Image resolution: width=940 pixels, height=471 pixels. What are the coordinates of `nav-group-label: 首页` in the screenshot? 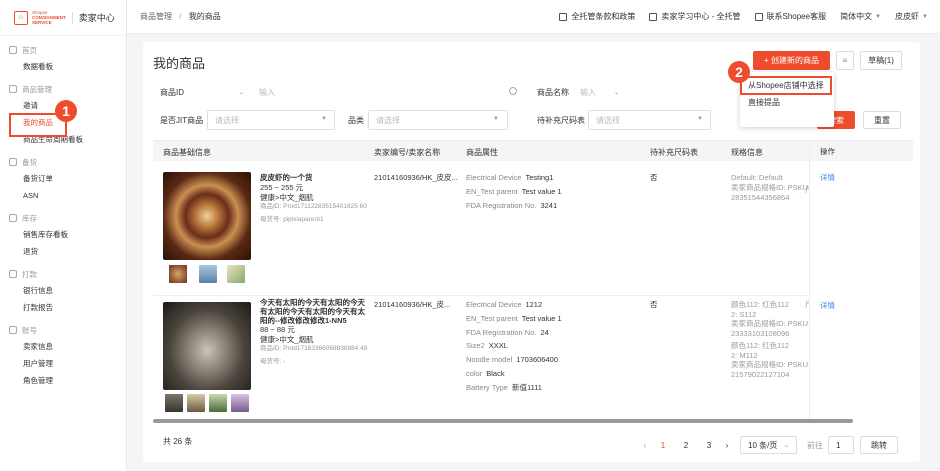 It's located at (29, 50).